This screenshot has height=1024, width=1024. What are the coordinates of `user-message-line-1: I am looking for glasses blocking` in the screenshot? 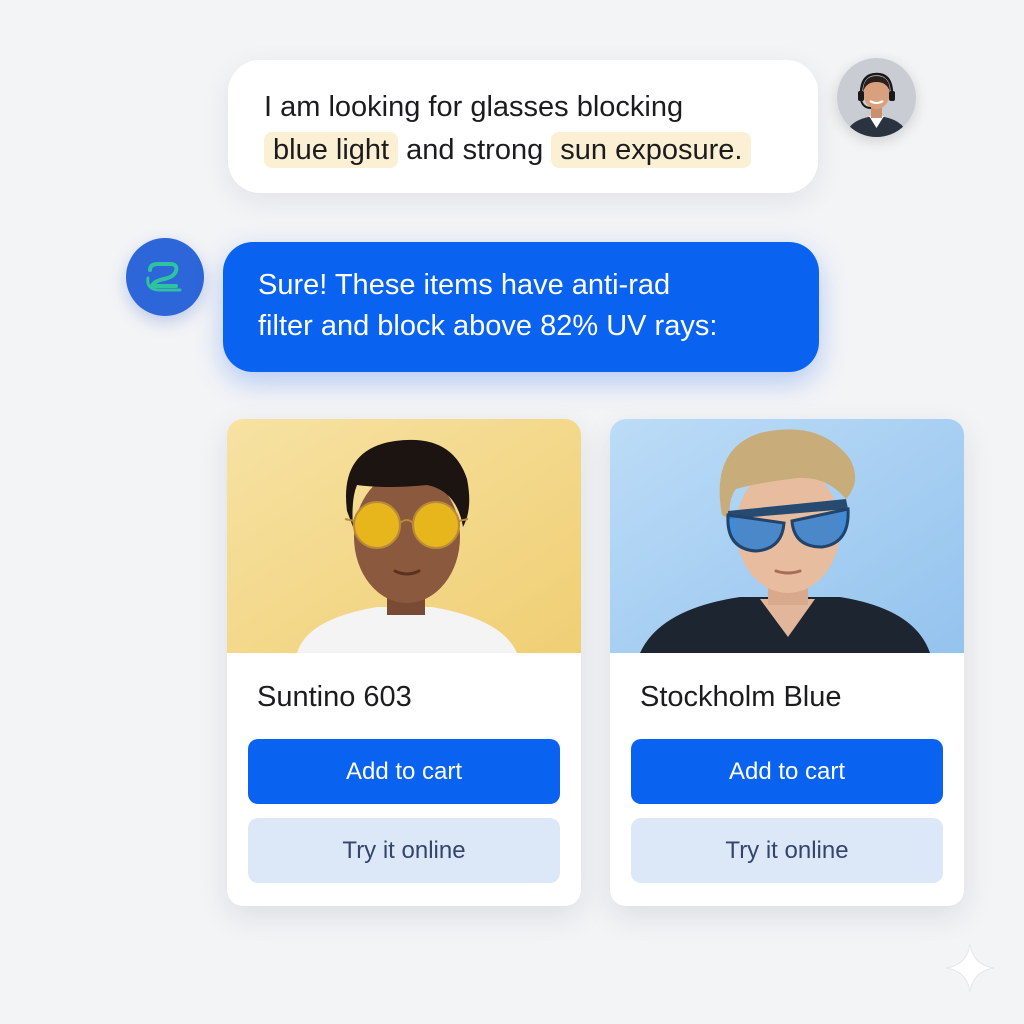 It's located at (526, 107).